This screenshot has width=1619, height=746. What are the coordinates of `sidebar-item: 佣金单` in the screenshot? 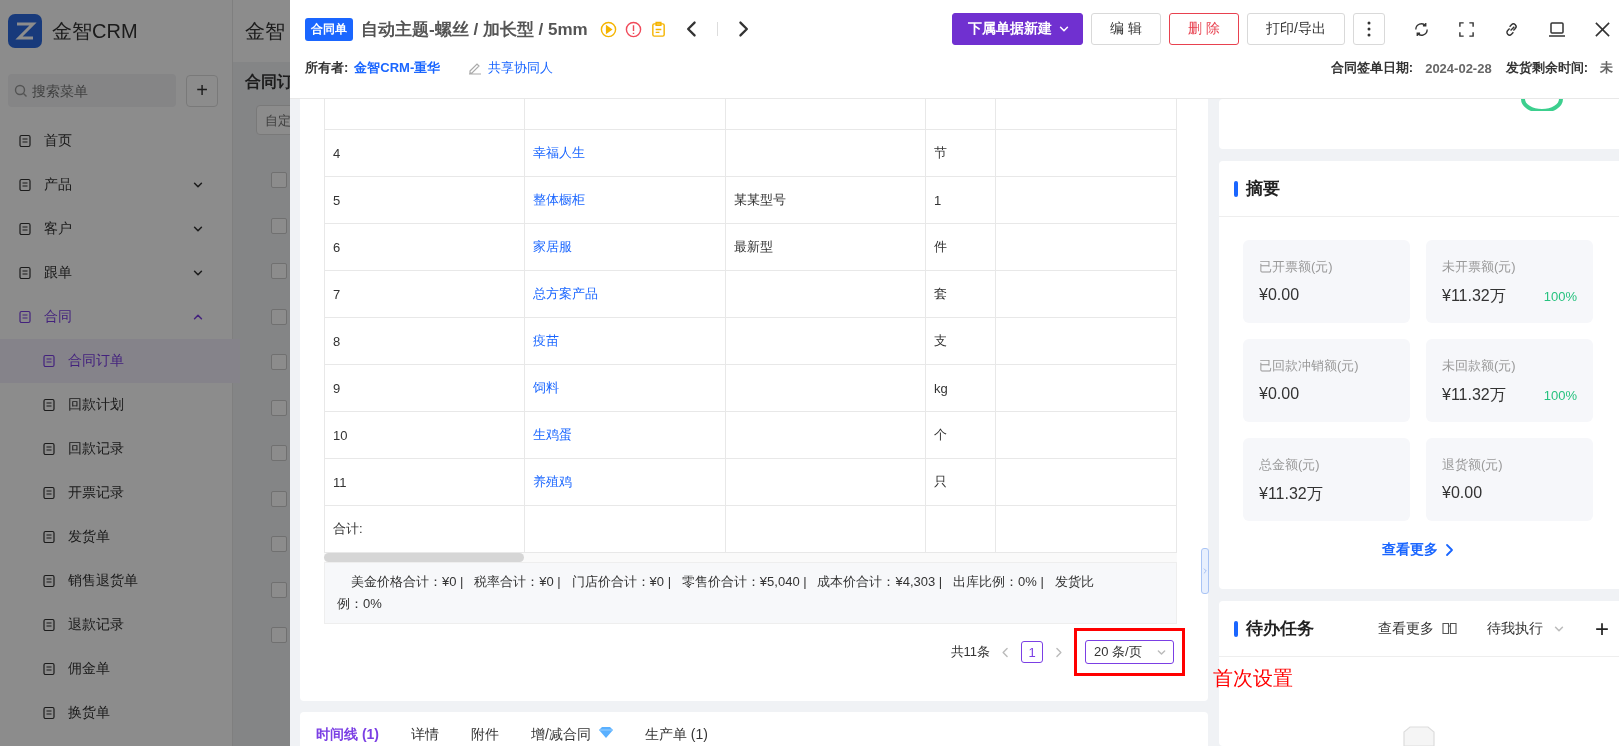 It's located at (120, 669).